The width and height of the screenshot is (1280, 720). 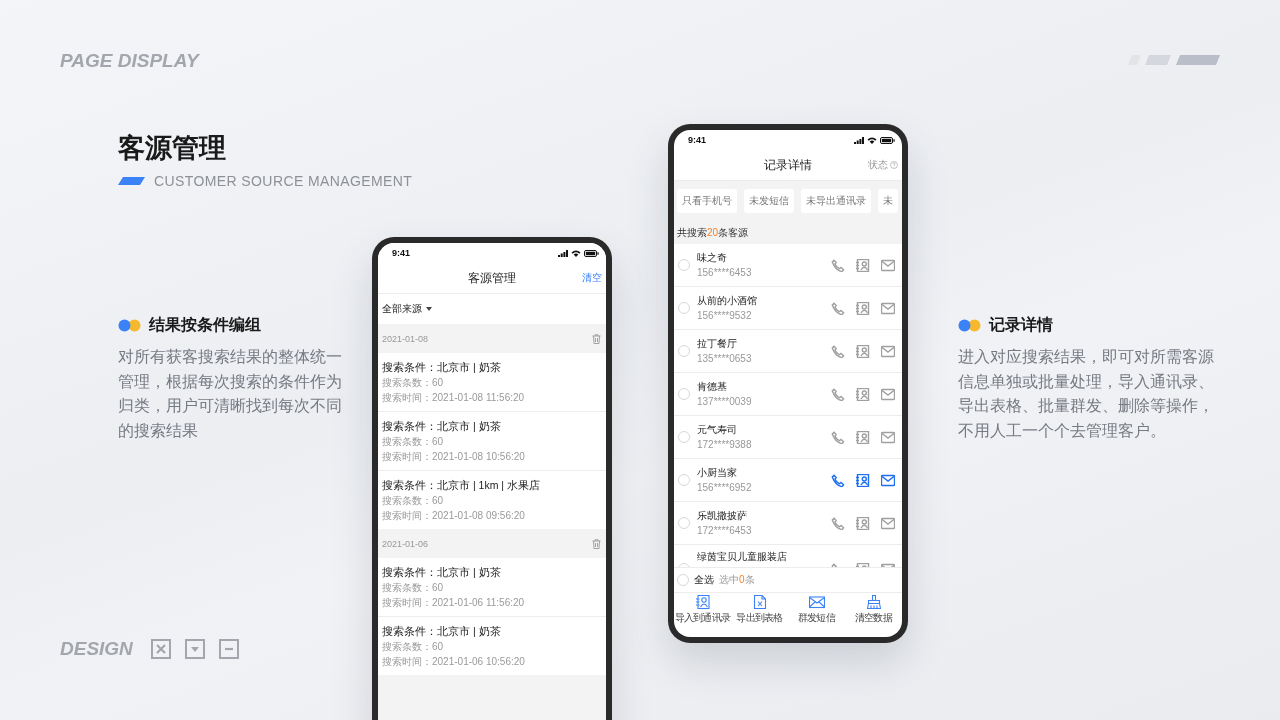 I want to click on contact-name: 肯德基, so click(x=712, y=386).